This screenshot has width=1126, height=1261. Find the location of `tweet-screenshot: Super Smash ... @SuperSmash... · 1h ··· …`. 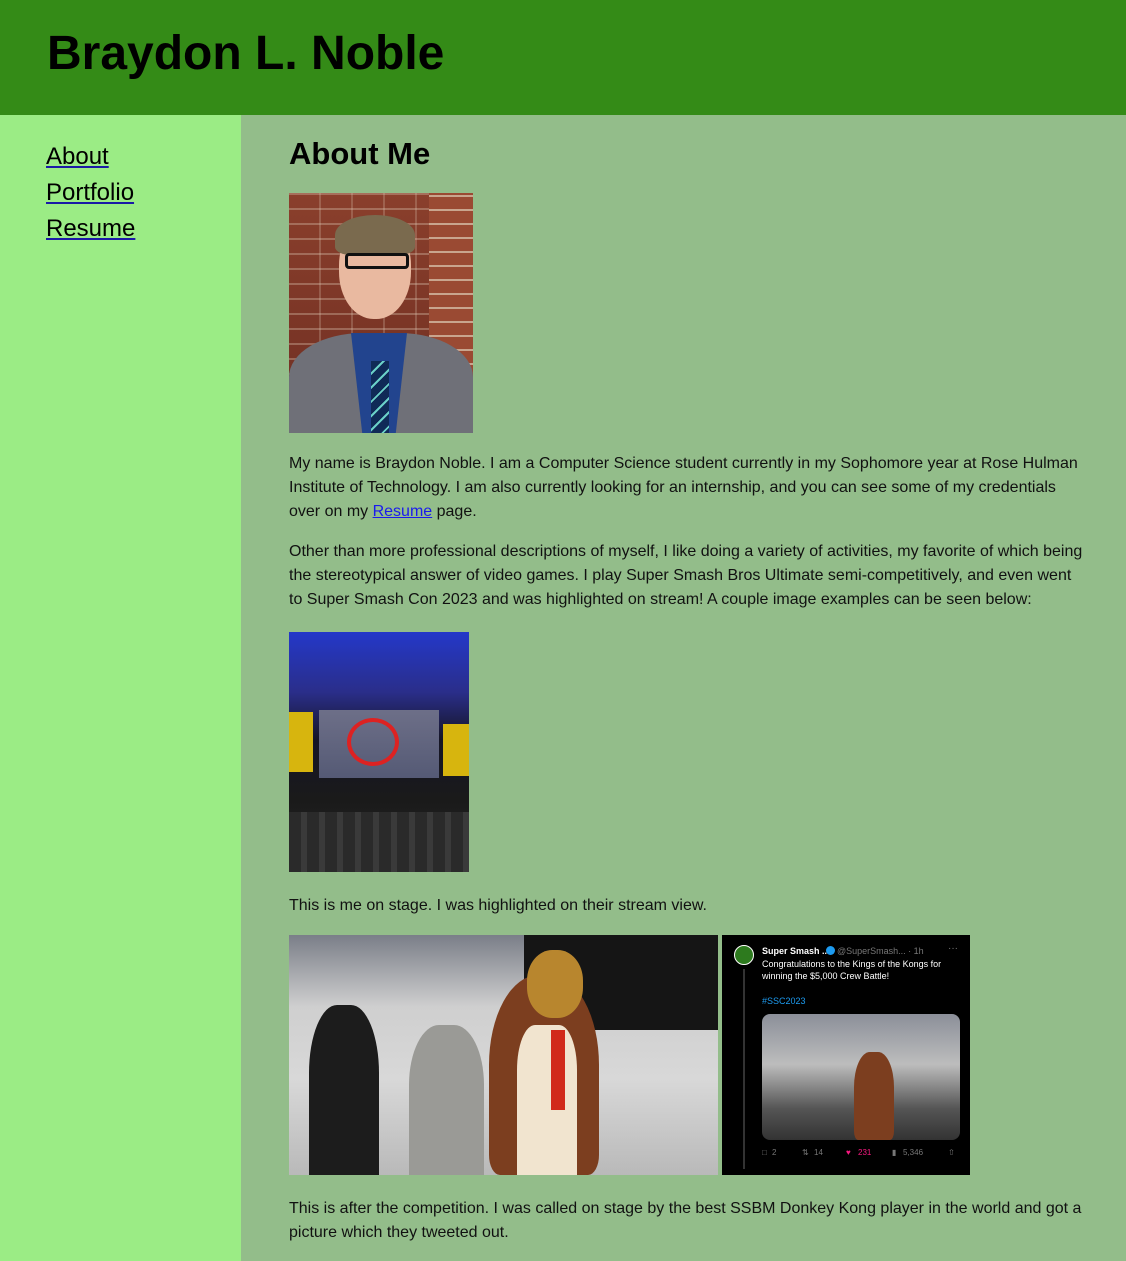

tweet-screenshot: Super Smash ... @SuperSmash... · 1h ··· … is located at coordinates (846, 1055).